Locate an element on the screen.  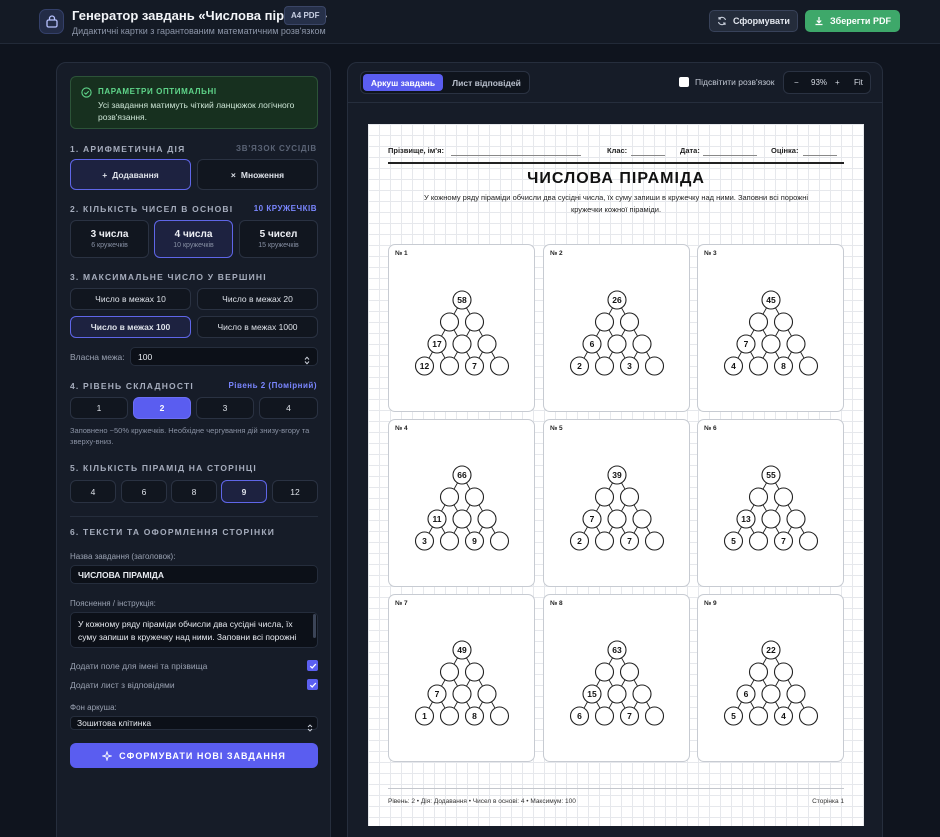
footer-rule is located at coordinates (616, 788).